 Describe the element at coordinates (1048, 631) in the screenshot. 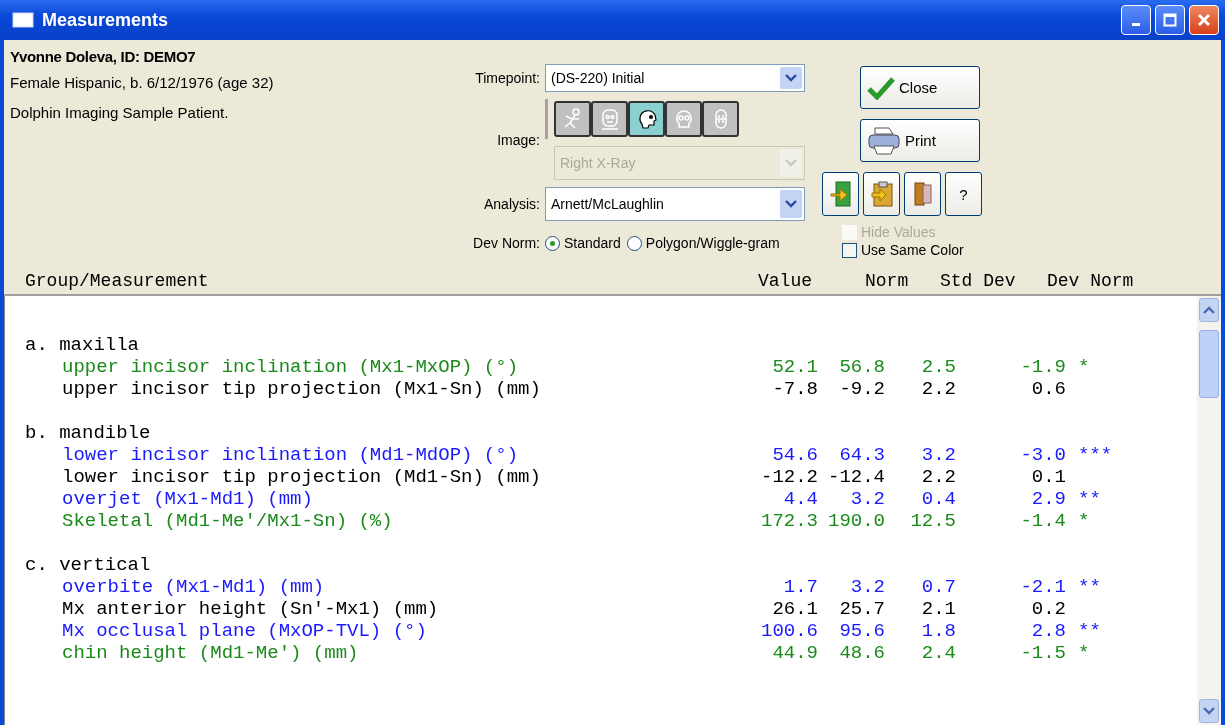

I see `dev-norm-cell-text: 2.8` at that location.